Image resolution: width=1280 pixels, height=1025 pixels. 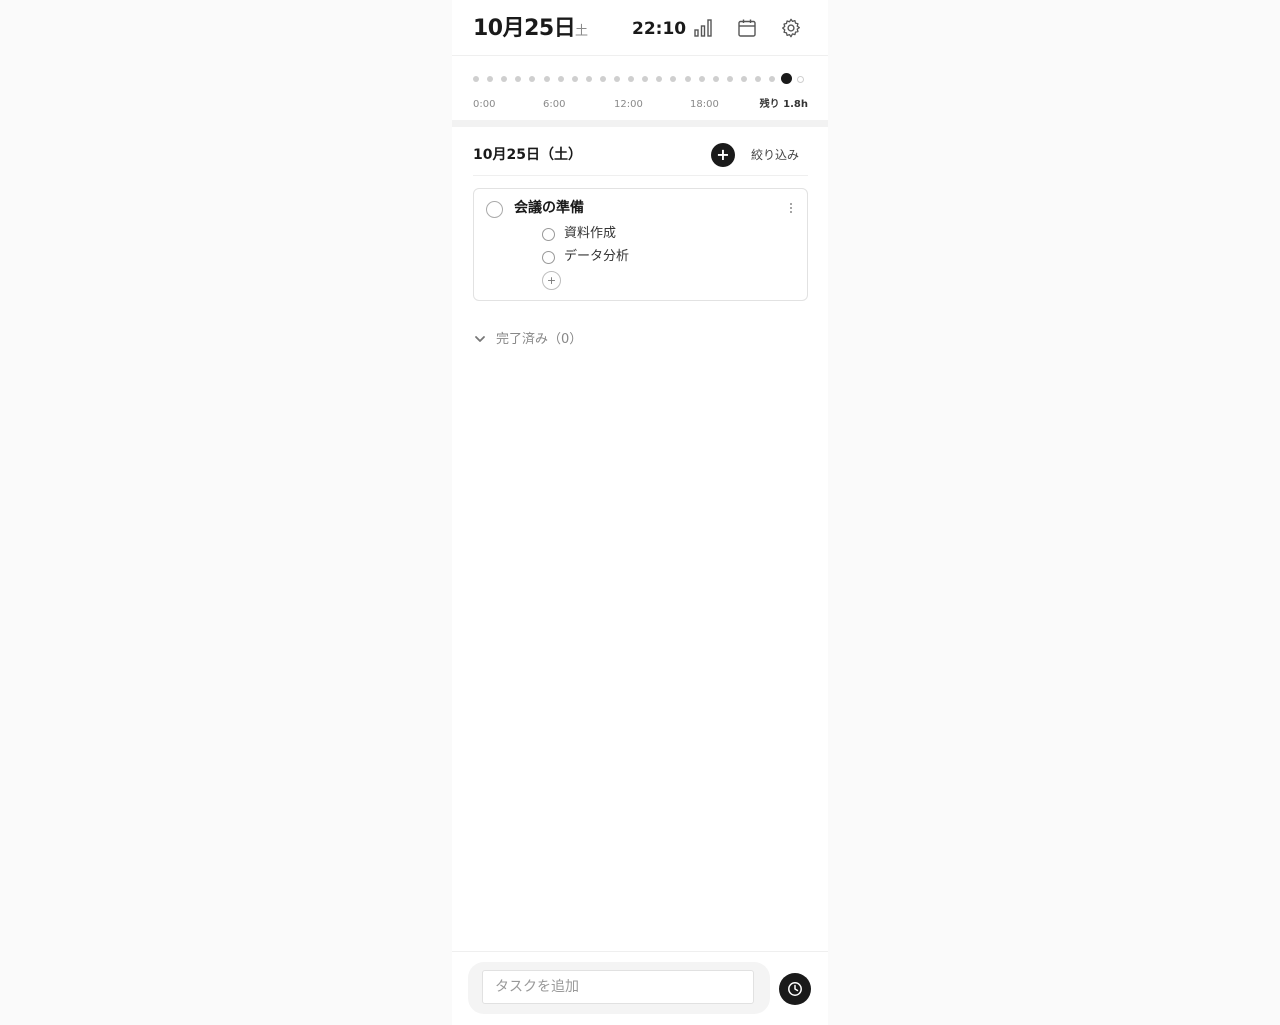 What do you see at coordinates (640, 88) in the screenshot?
I see `day-timeline: 0:00 6:00 12:00 18:00 残り 1.8h` at bounding box center [640, 88].